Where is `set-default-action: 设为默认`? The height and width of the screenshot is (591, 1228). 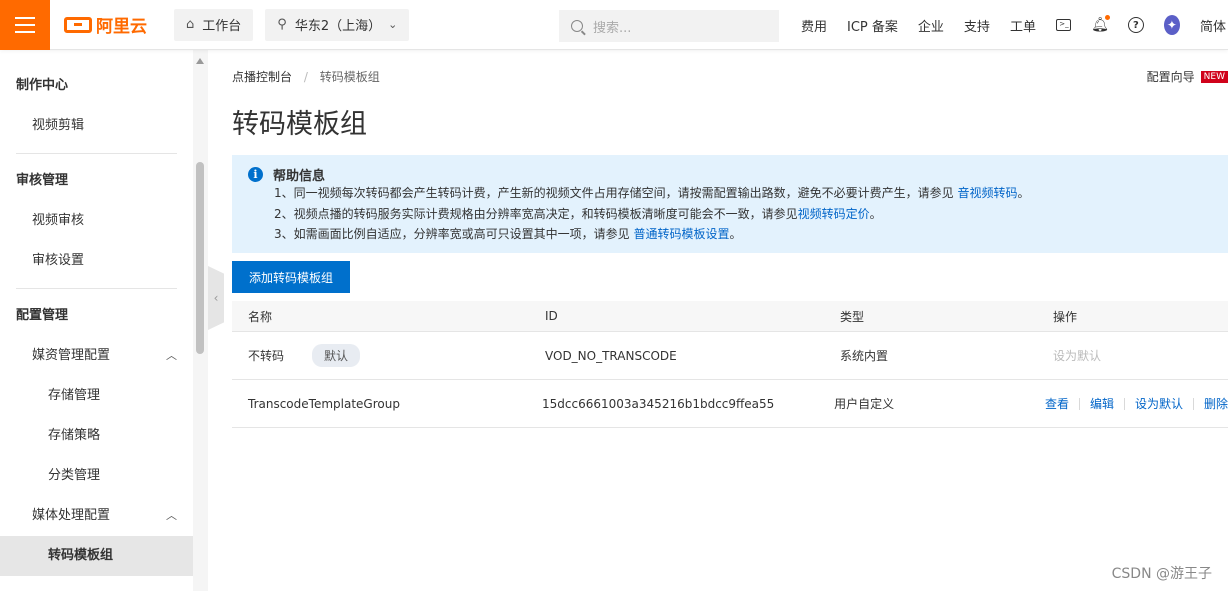
set-default-action: 设为默认 is located at coordinates (1159, 403).